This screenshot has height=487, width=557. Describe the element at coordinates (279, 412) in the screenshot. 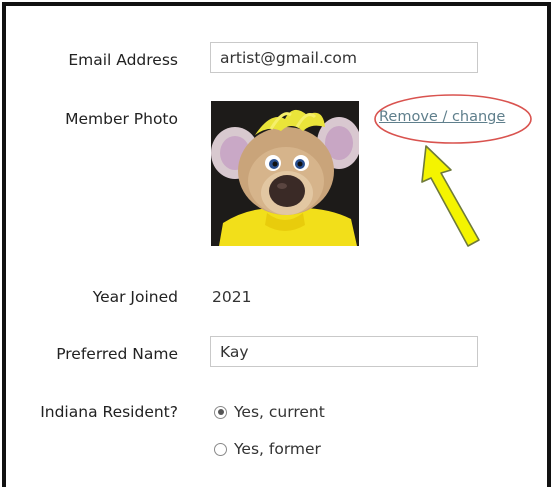

I see `radio-current-label: Yes, current` at that location.